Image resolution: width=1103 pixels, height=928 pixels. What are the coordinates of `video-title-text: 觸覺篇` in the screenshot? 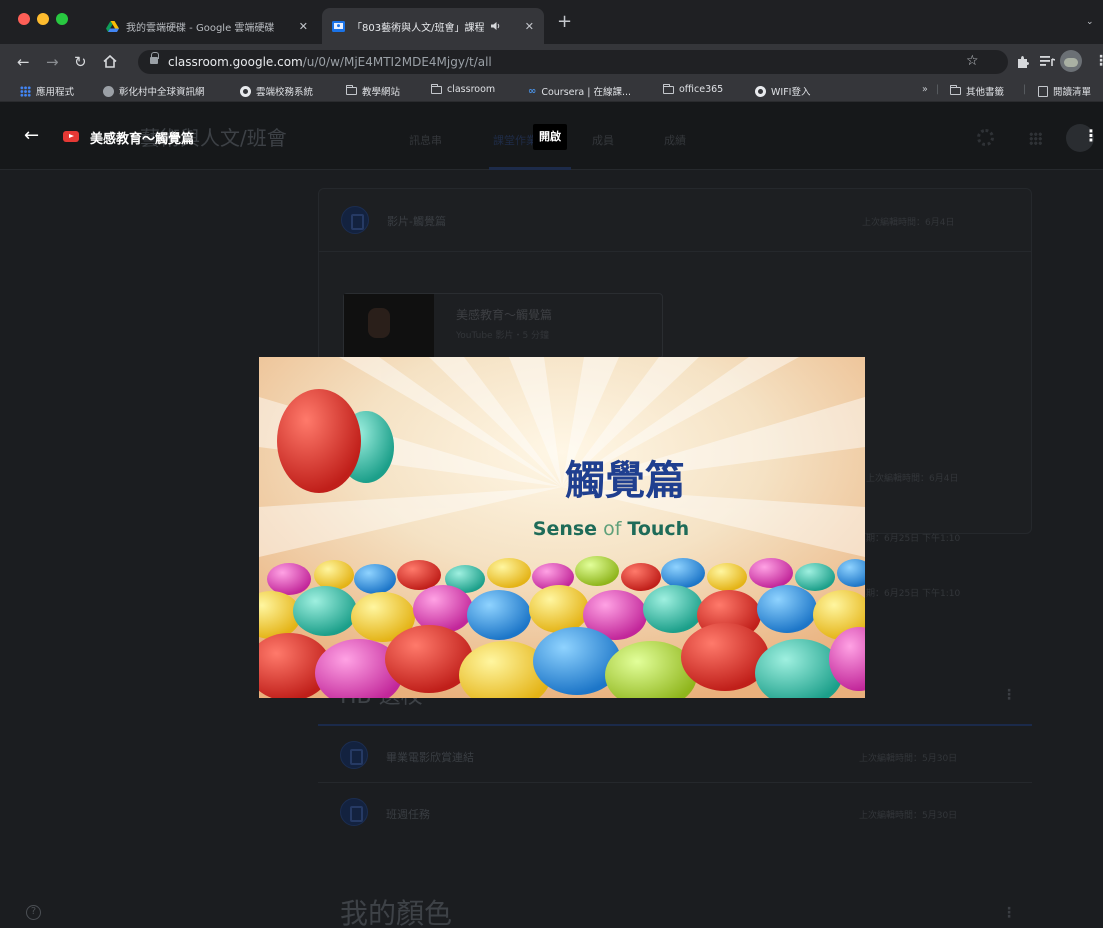 It's located at (625, 481).